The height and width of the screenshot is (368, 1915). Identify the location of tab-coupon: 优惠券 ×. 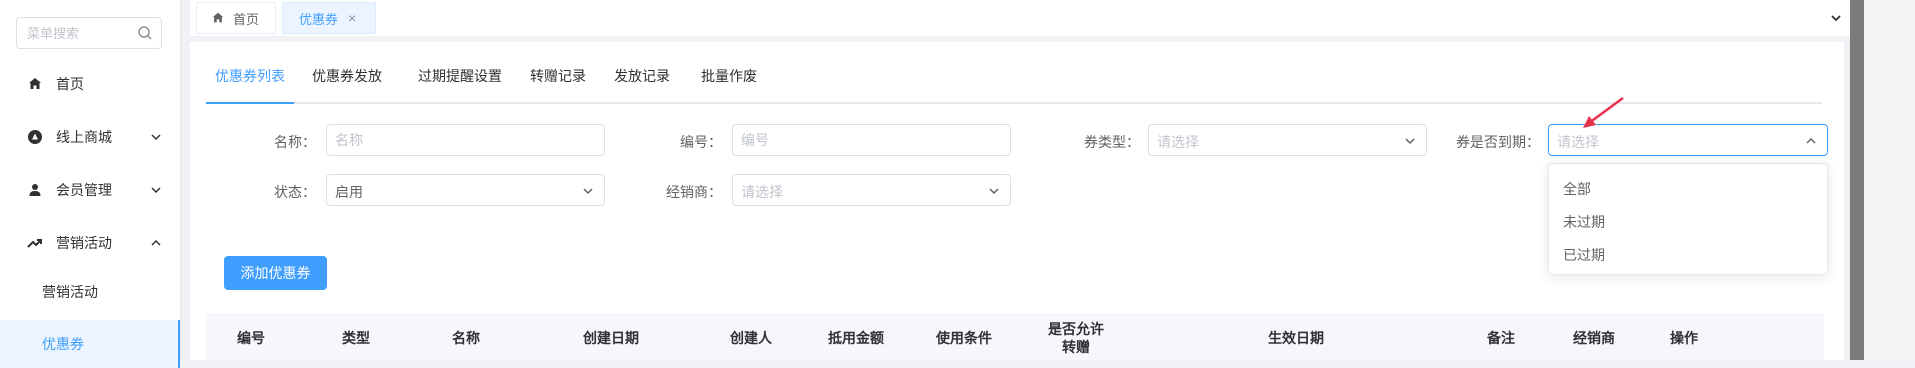
(329, 18).